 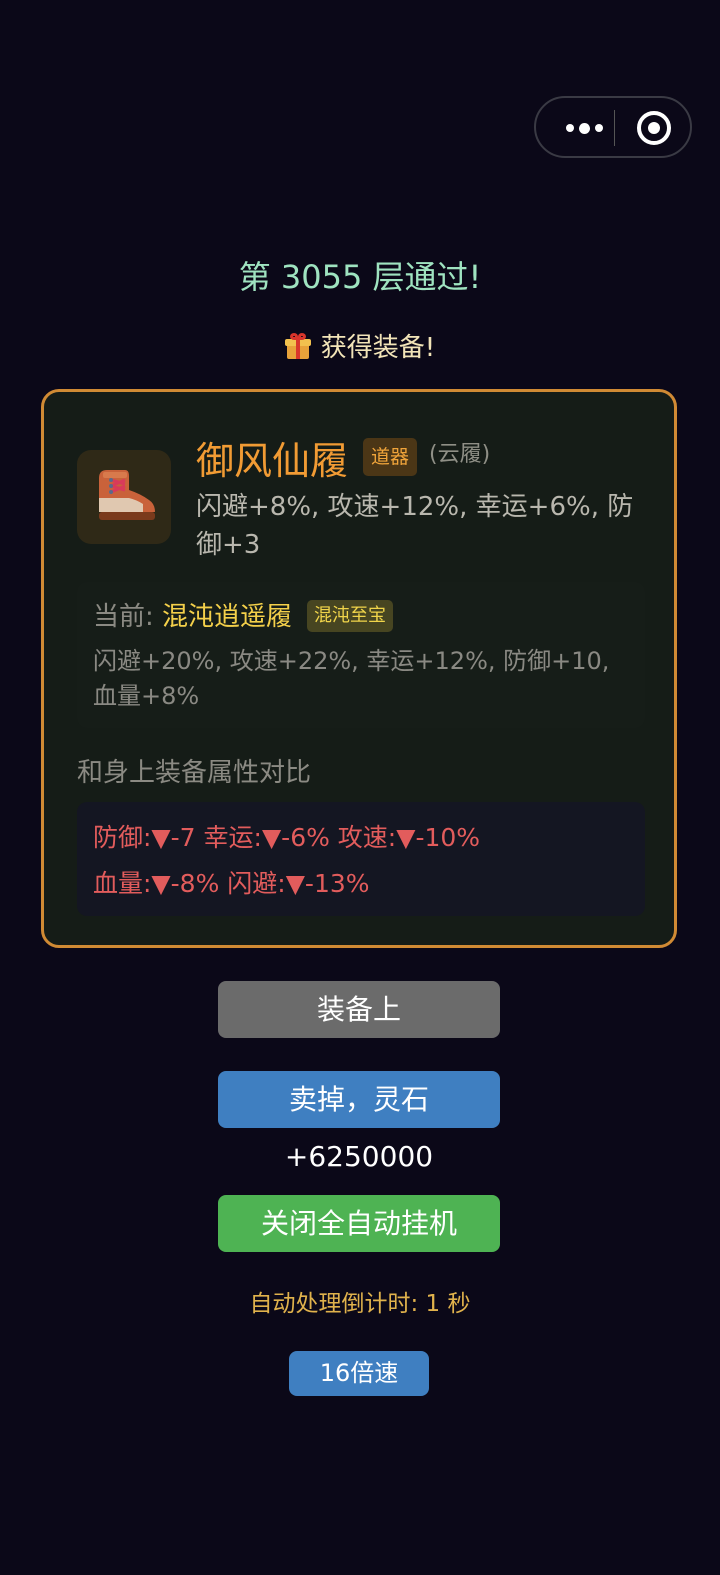 What do you see at coordinates (359, 1373) in the screenshot?
I see `speed-button: 16倍速` at bounding box center [359, 1373].